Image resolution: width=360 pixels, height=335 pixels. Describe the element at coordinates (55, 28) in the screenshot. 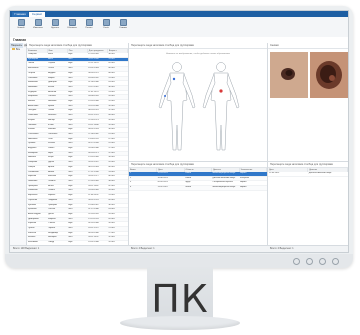

I see `ribbon-button-label: Удалить` at that location.